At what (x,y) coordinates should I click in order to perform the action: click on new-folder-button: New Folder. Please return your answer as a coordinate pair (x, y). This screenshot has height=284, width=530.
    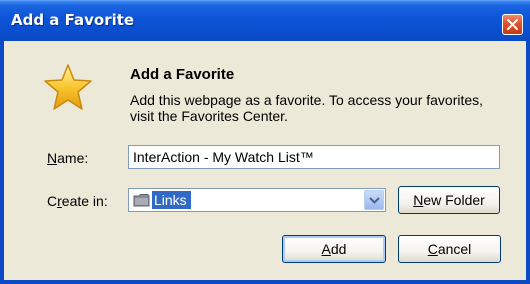
    Looking at the image, I should click on (449, 200).